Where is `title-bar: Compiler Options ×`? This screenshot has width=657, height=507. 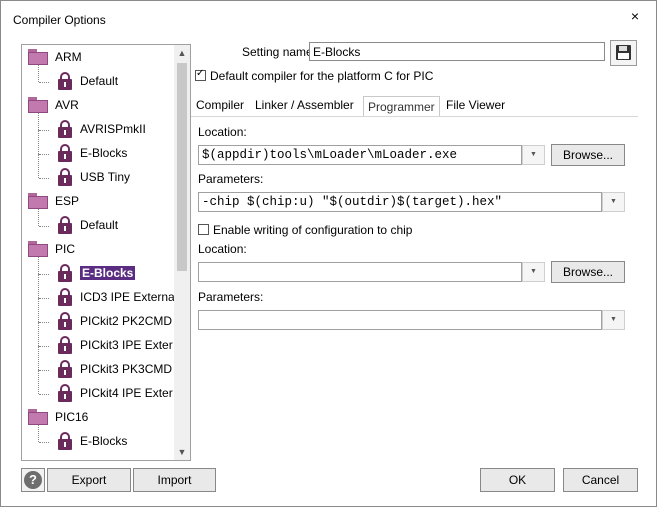
title-bar: Compiler Options × is located at coordinates (328, 20).